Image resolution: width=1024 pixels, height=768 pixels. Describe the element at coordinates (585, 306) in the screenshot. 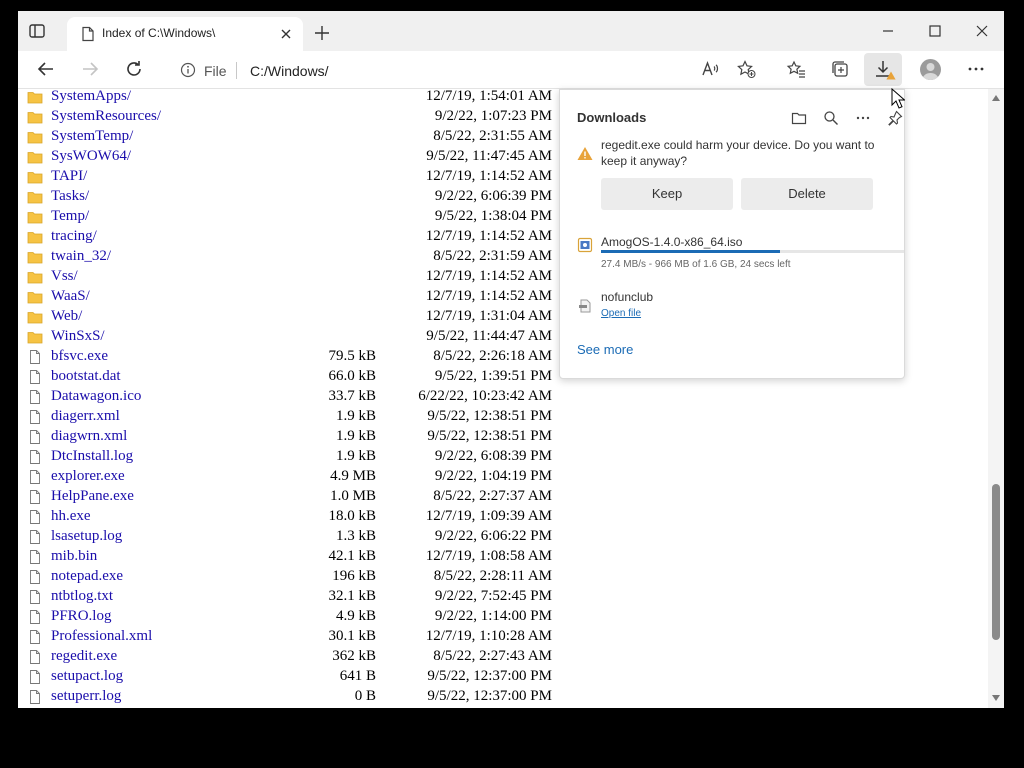

I see `blank-file-icon` at that location.